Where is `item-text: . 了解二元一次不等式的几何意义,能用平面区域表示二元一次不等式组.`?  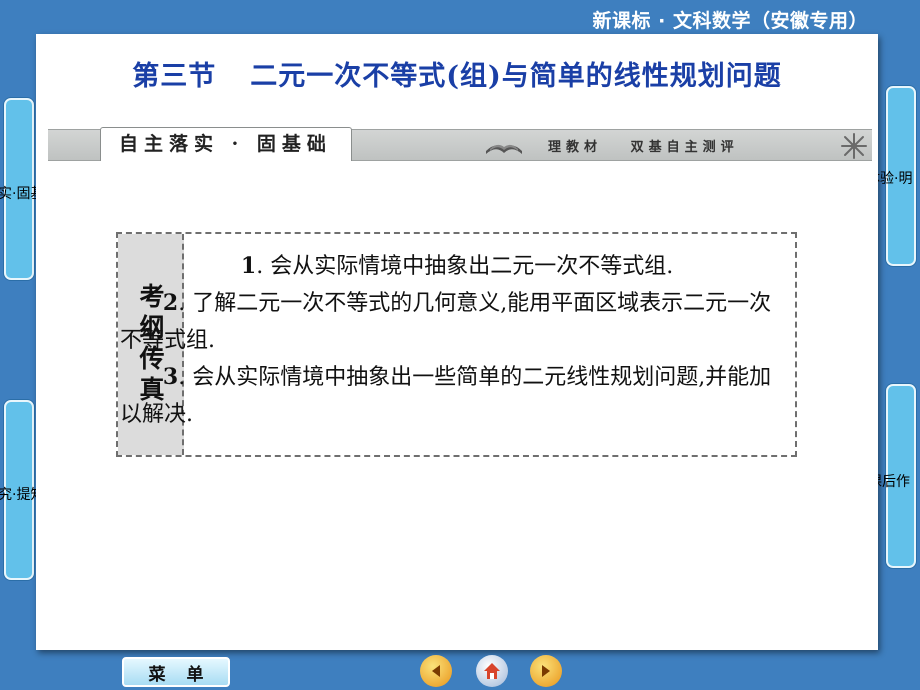
item-text: . 了解二元一次不等式的几何意义,能用平面区域表示二元一次不等式组. is located at coordinates (446, 322).